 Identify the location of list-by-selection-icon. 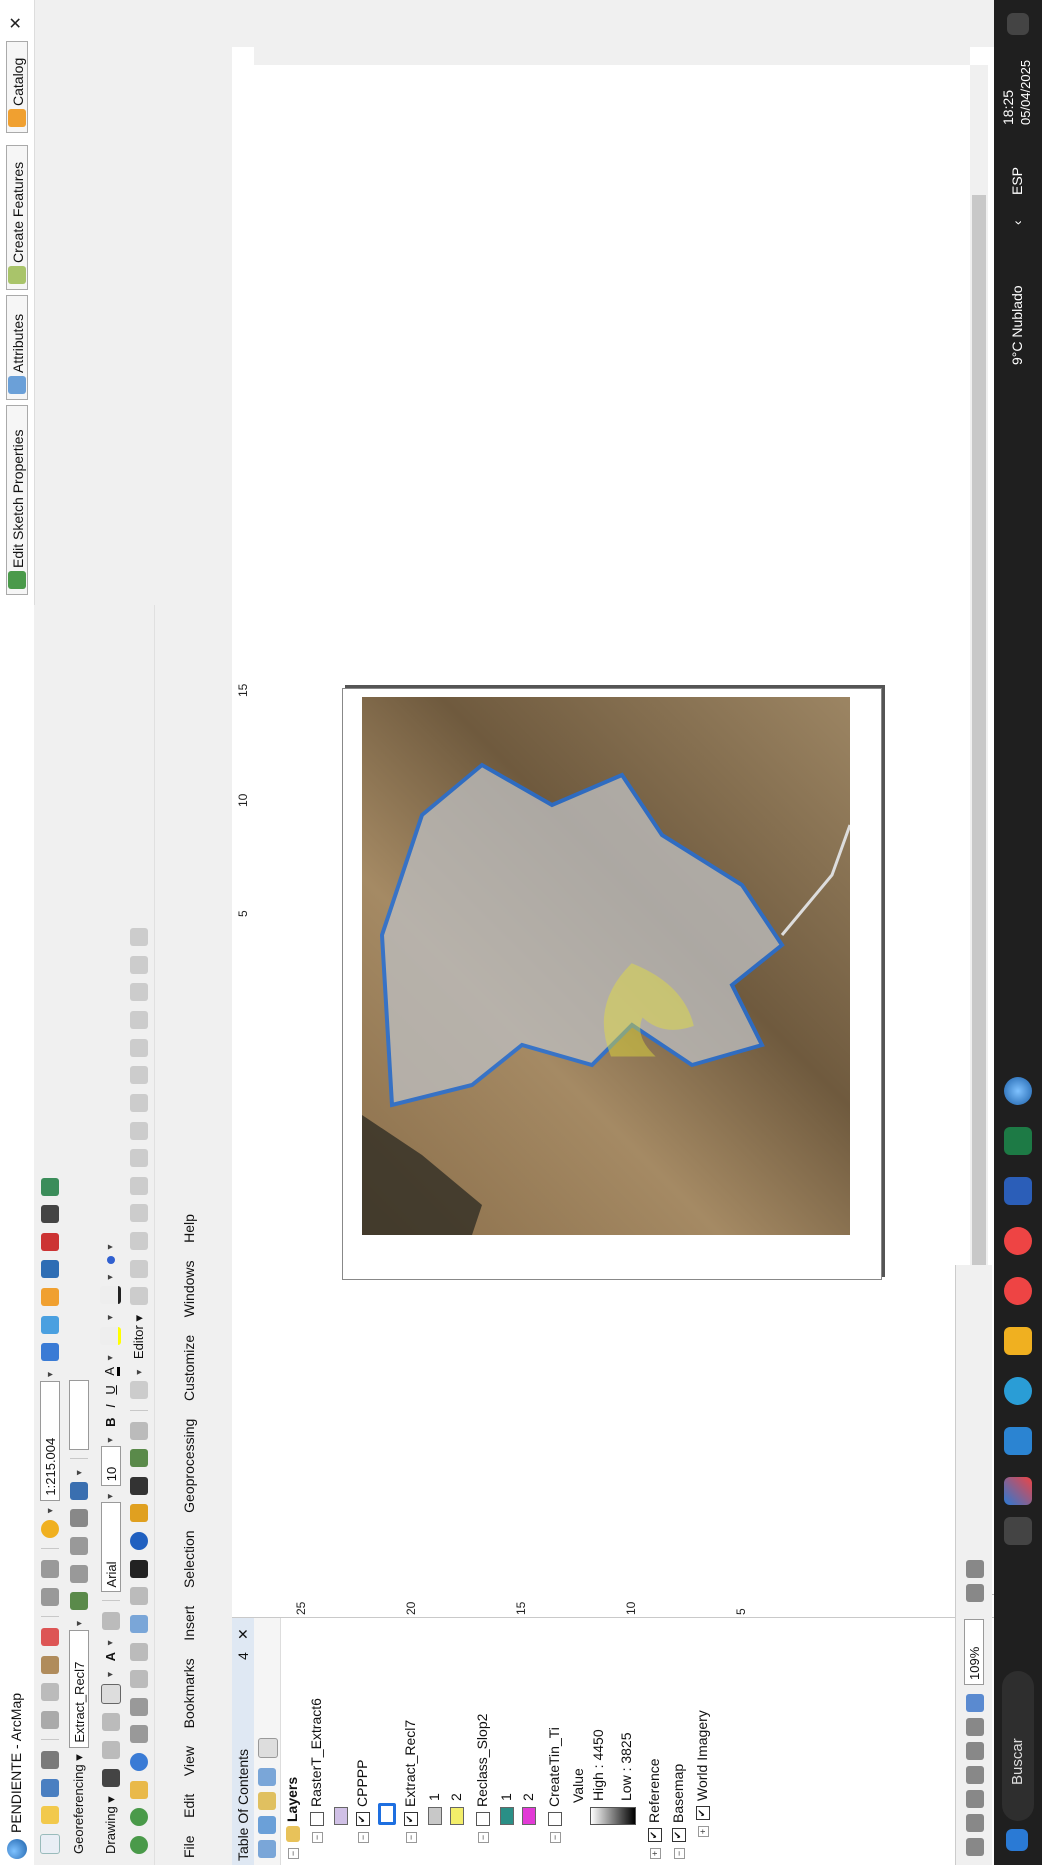
(267, 1777).